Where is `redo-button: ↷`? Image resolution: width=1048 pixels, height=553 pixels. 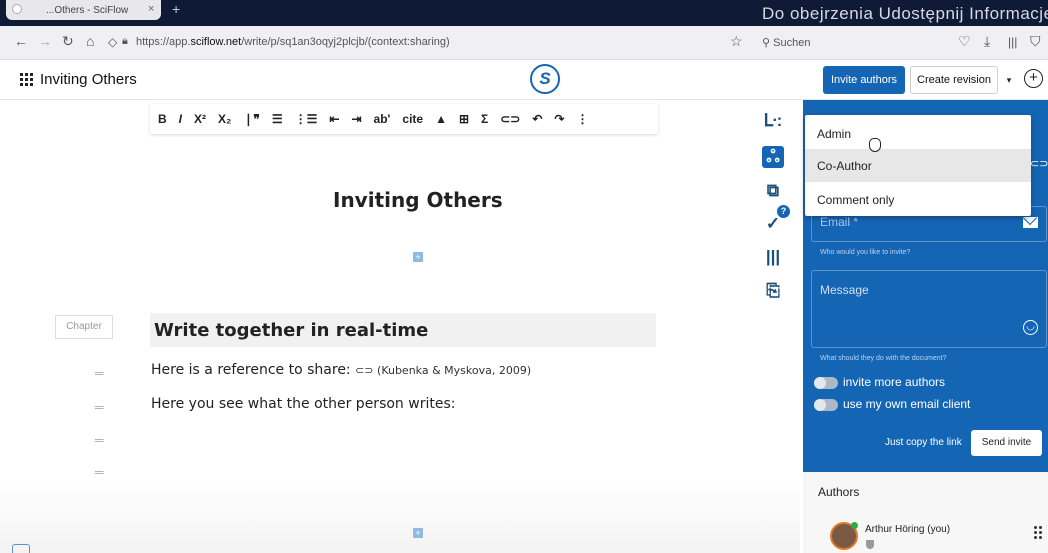
redo-button: ↷ is located at coordinates (559, 119).